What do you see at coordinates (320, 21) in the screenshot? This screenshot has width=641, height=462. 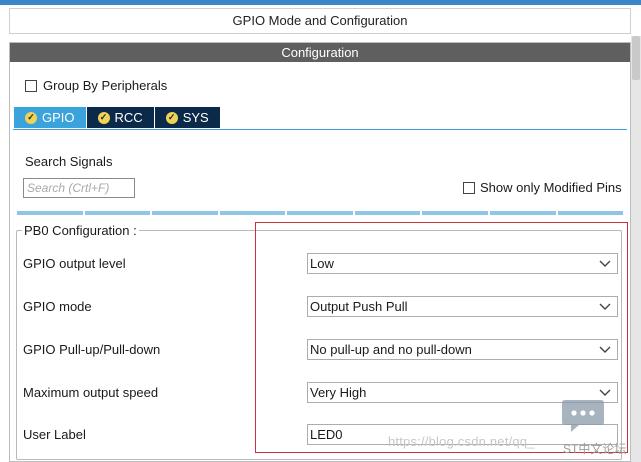 I see `window-title: GPIO Mode and Configuration` at bounding box center [320, 21].